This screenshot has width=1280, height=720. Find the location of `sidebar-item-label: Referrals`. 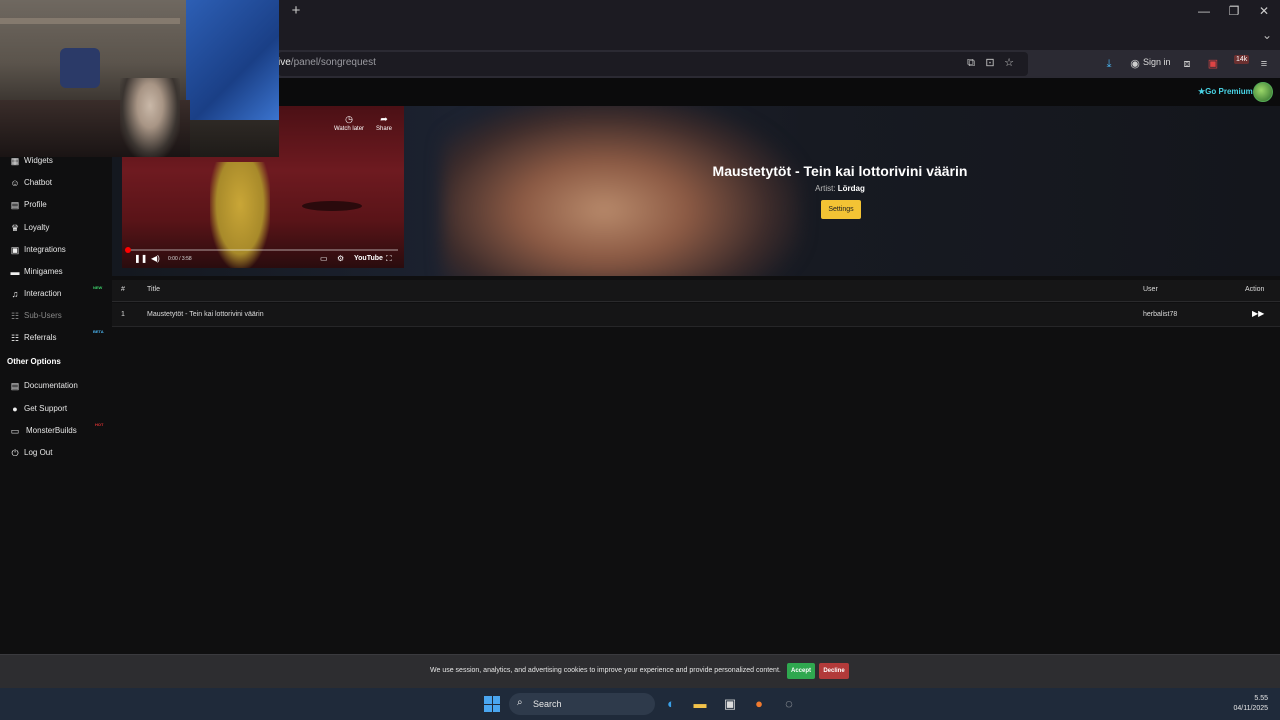

sidebar-item-label: Referrals is located at coordinates (40, 337).